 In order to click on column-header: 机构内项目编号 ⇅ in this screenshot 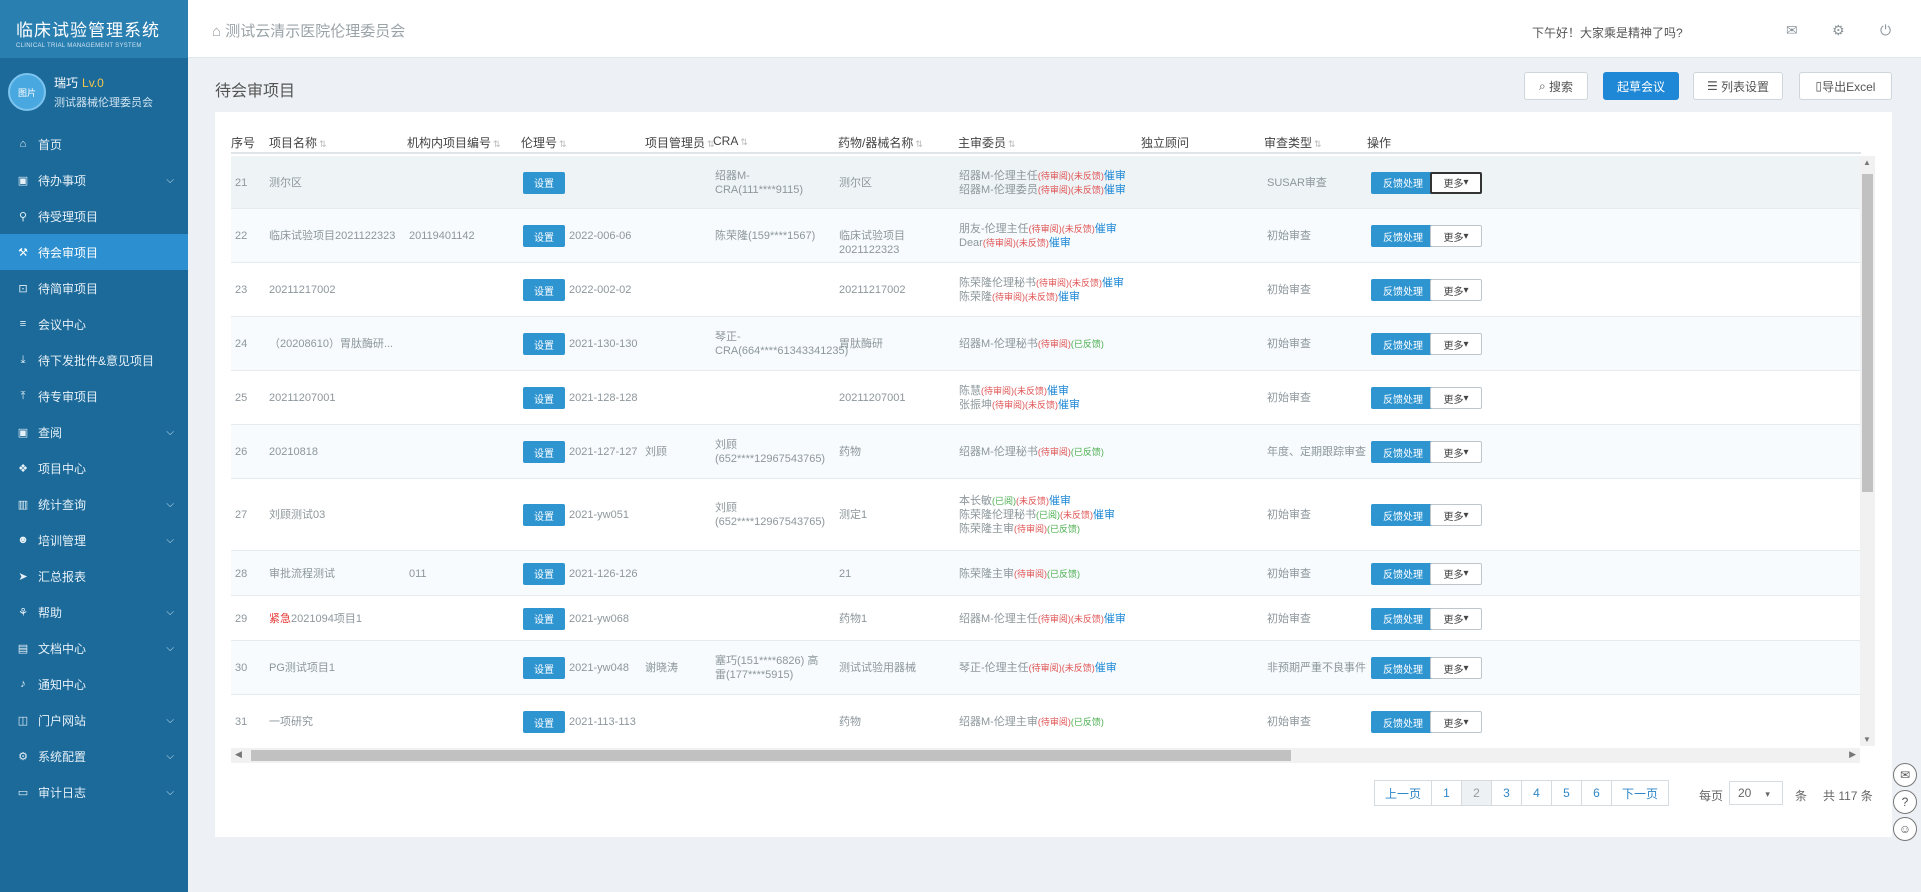, I will do `click(454, 142)`.